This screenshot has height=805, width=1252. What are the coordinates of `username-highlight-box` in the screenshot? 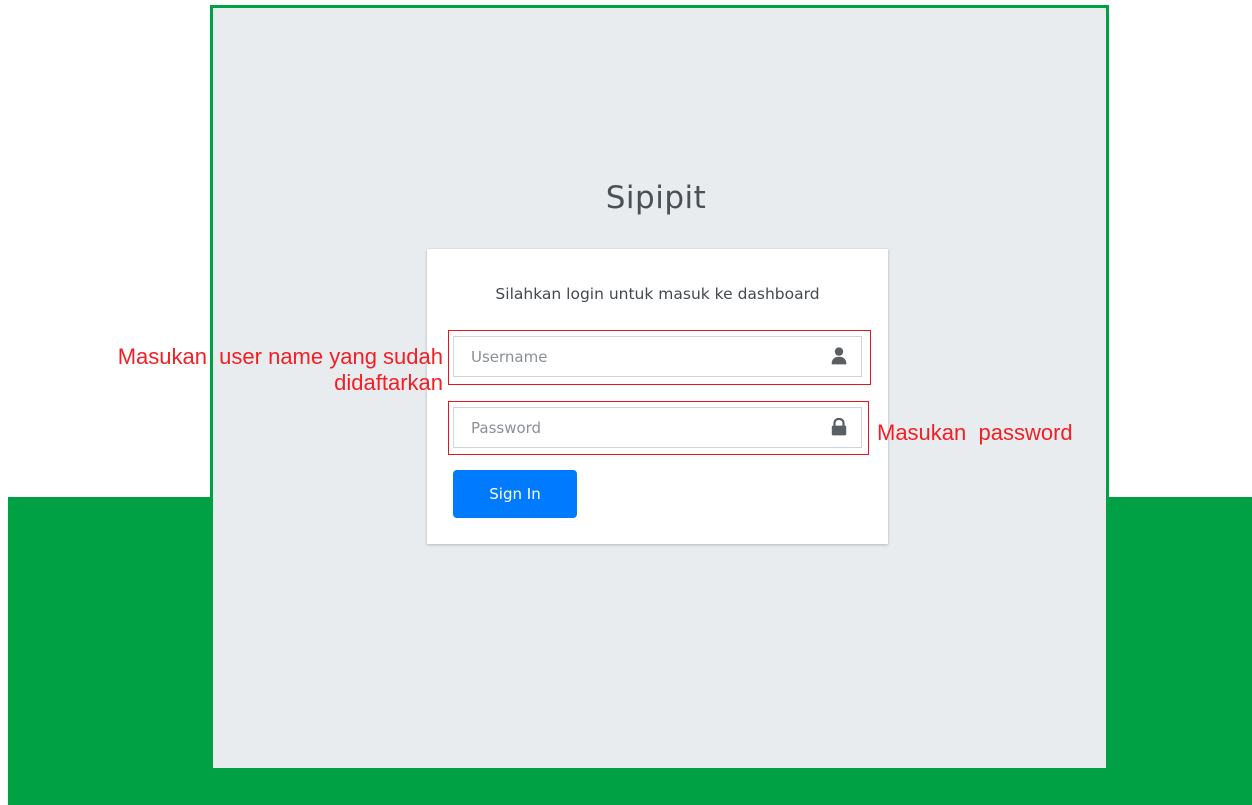 It's located at (659, 357).